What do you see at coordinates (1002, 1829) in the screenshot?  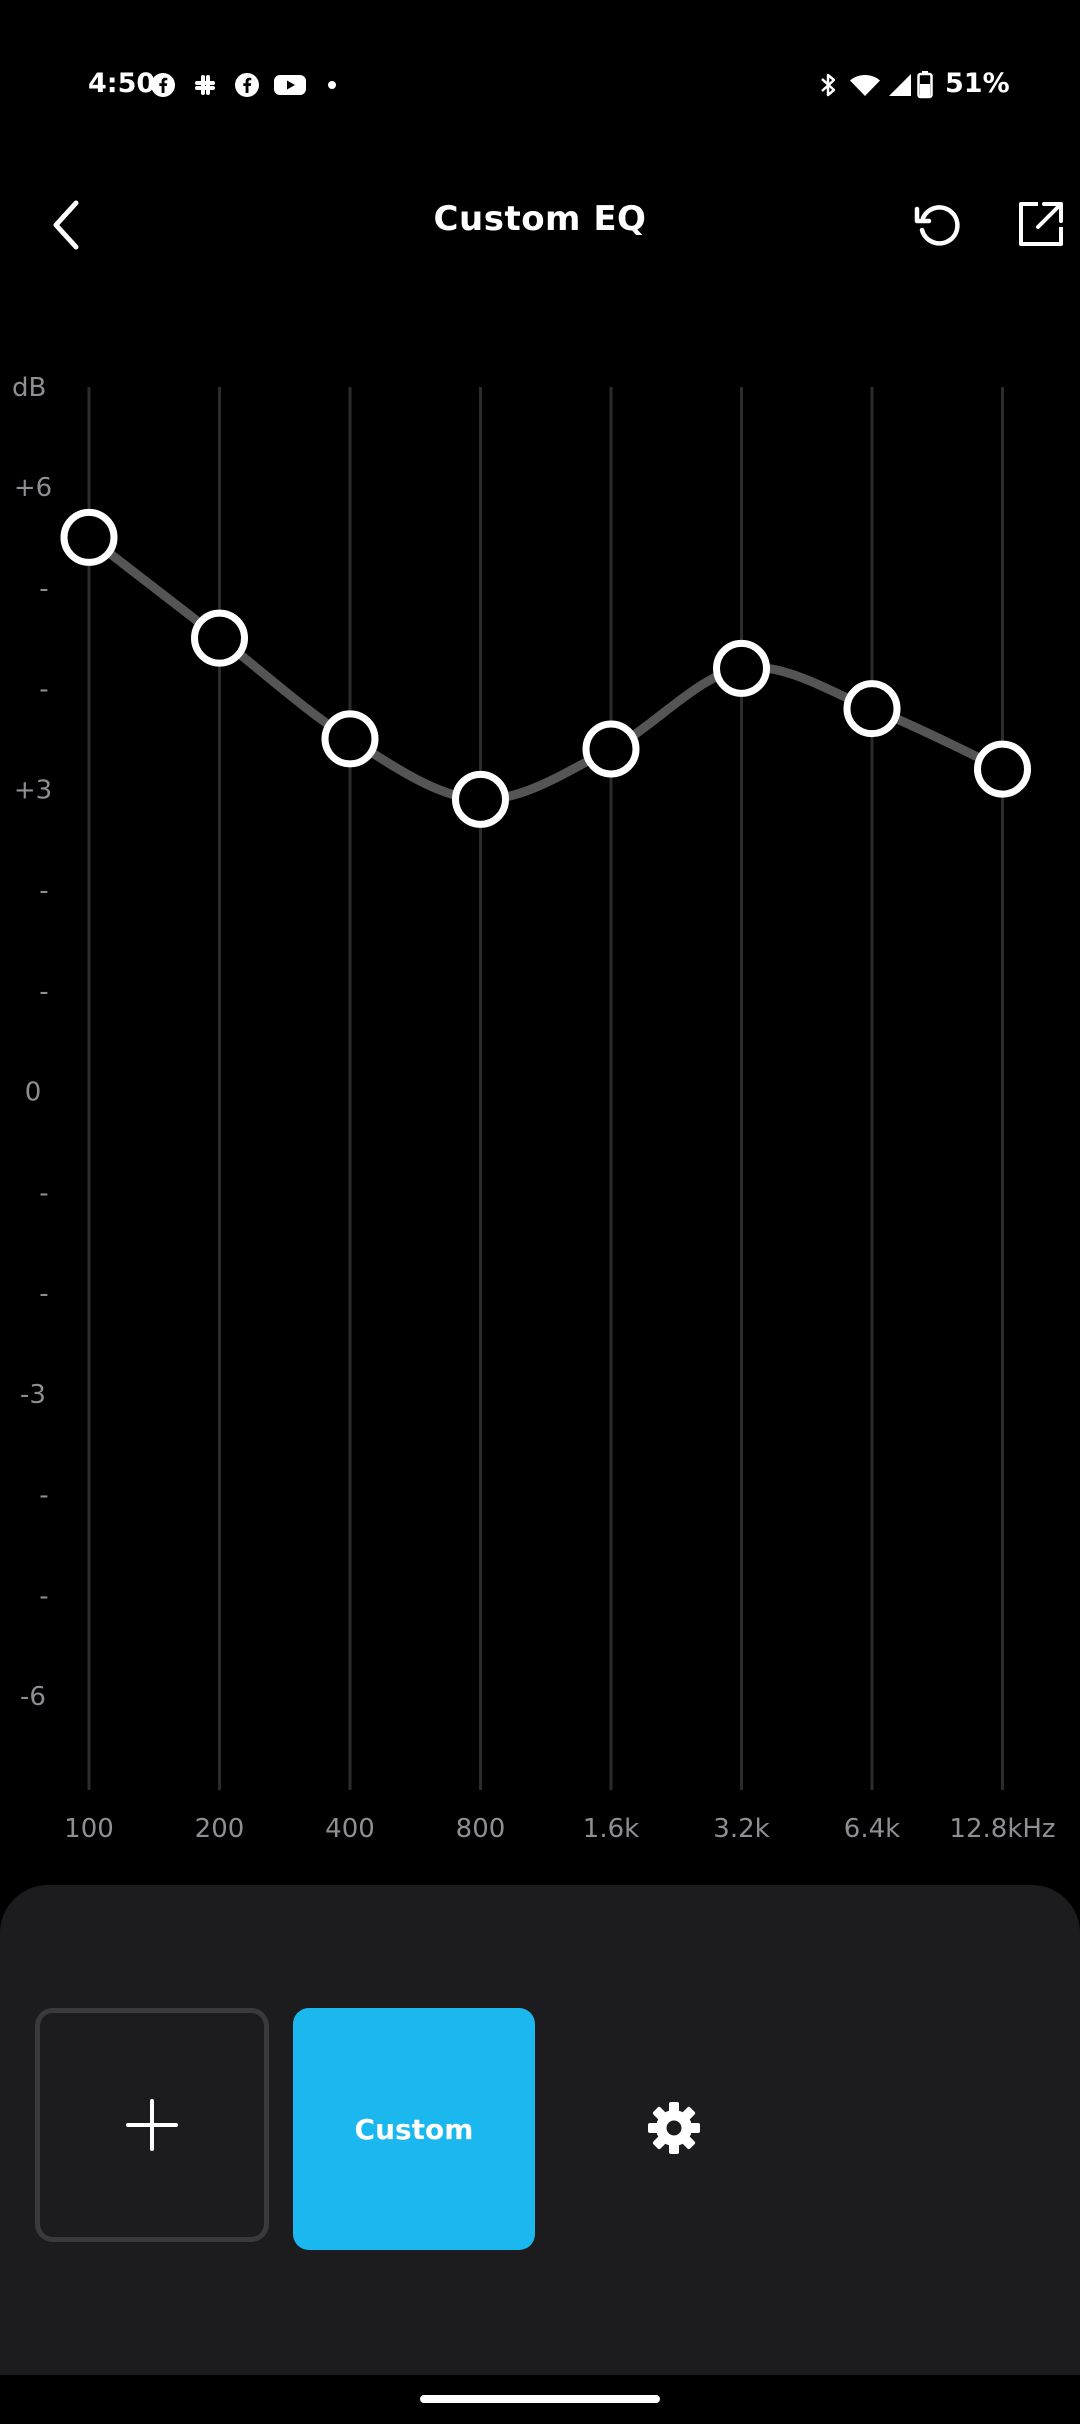 I see `x-tick-label: 12.8kHz` at bounding box center [1002, 1829].